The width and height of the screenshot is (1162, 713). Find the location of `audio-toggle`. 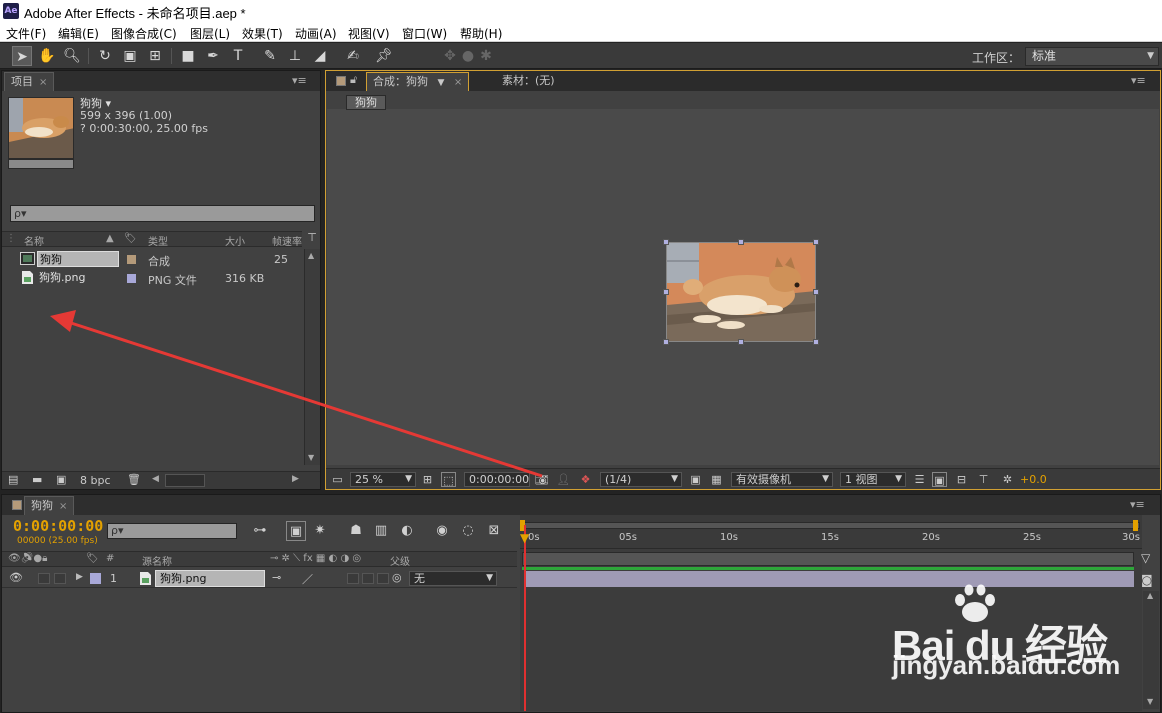

audio-toggle is located at coordinates (44, 578).